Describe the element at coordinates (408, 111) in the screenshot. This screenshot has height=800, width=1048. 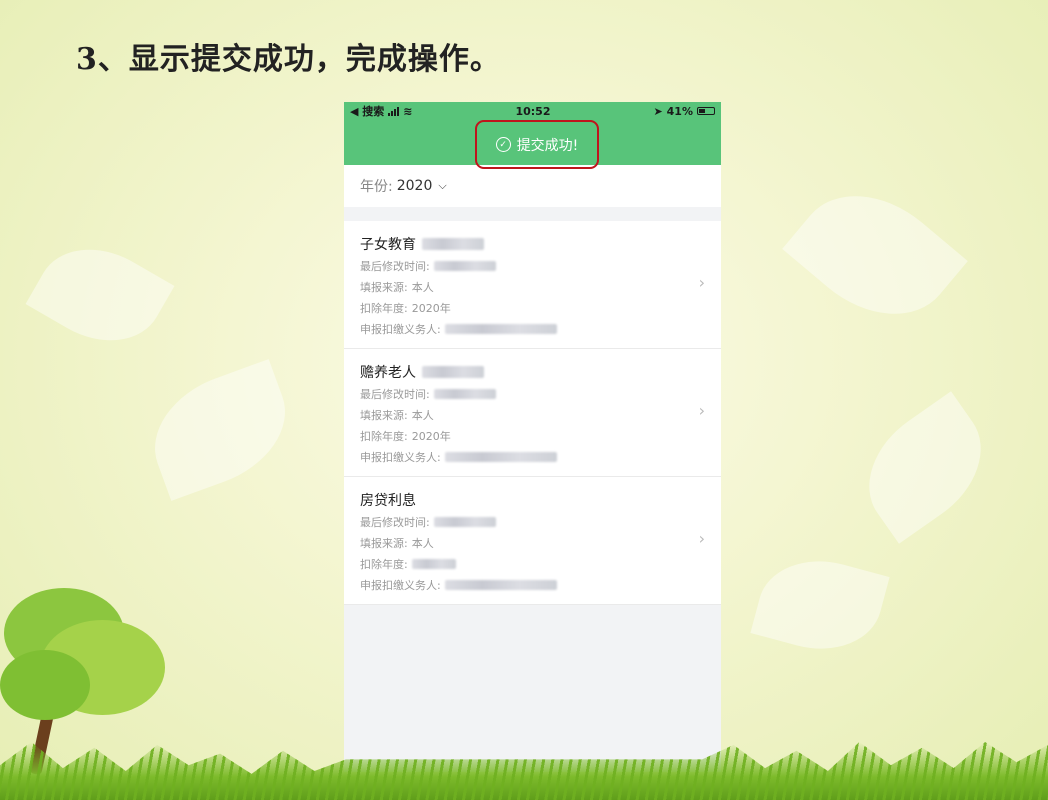
I see `wifi-icon: ≋` at that location.